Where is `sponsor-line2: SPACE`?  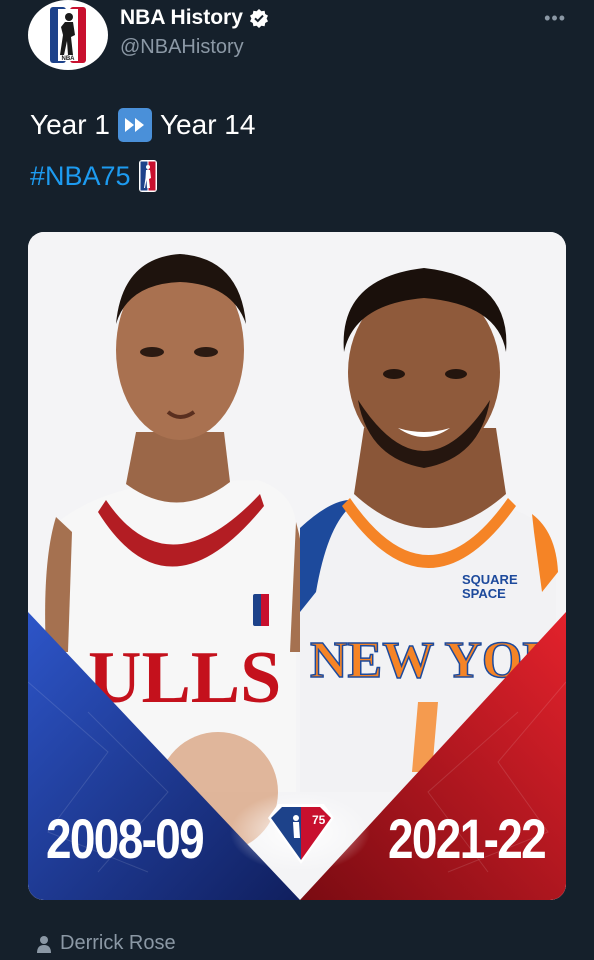 sponsor-line2: SPACE is located at coordinates (484, 593).